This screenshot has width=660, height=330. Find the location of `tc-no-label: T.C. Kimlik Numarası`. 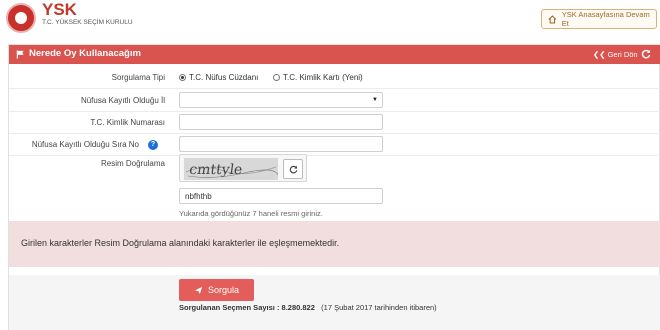

tc-no-label: T.C. Kimlik Numarası is located at coordinates (127, 122).